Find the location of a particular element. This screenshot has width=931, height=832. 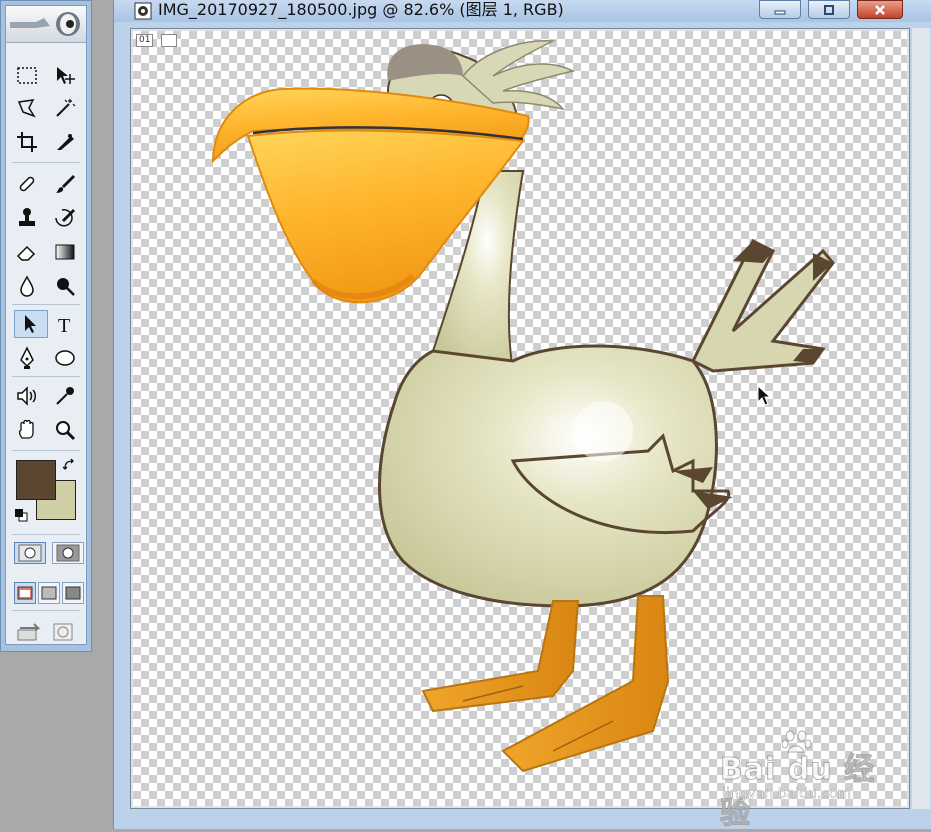

standard-mode-icon is located at coordinates (30, 553).